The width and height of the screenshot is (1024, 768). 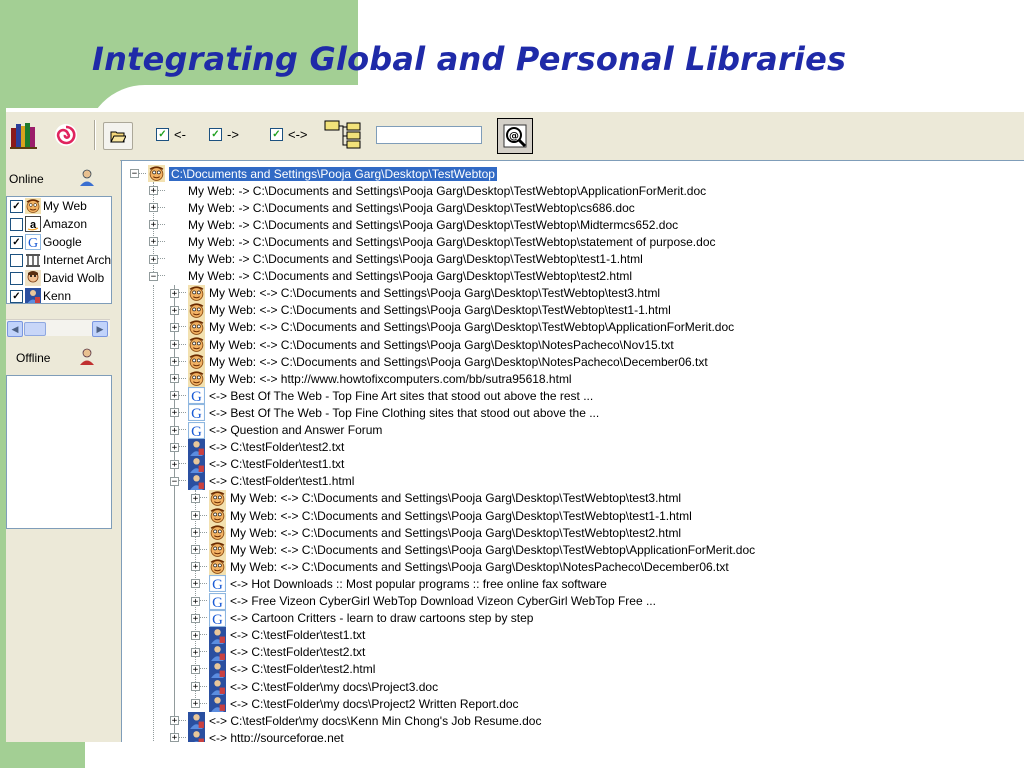 What do you see at coordinates (59, 452) in the screenshot?
I see `offline-list` at bounding box center [59, 452].